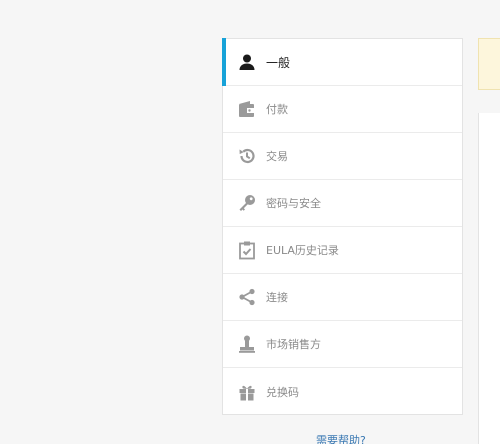 The image size is (500, 444). I want to click on key-icon, so click(247, 203).